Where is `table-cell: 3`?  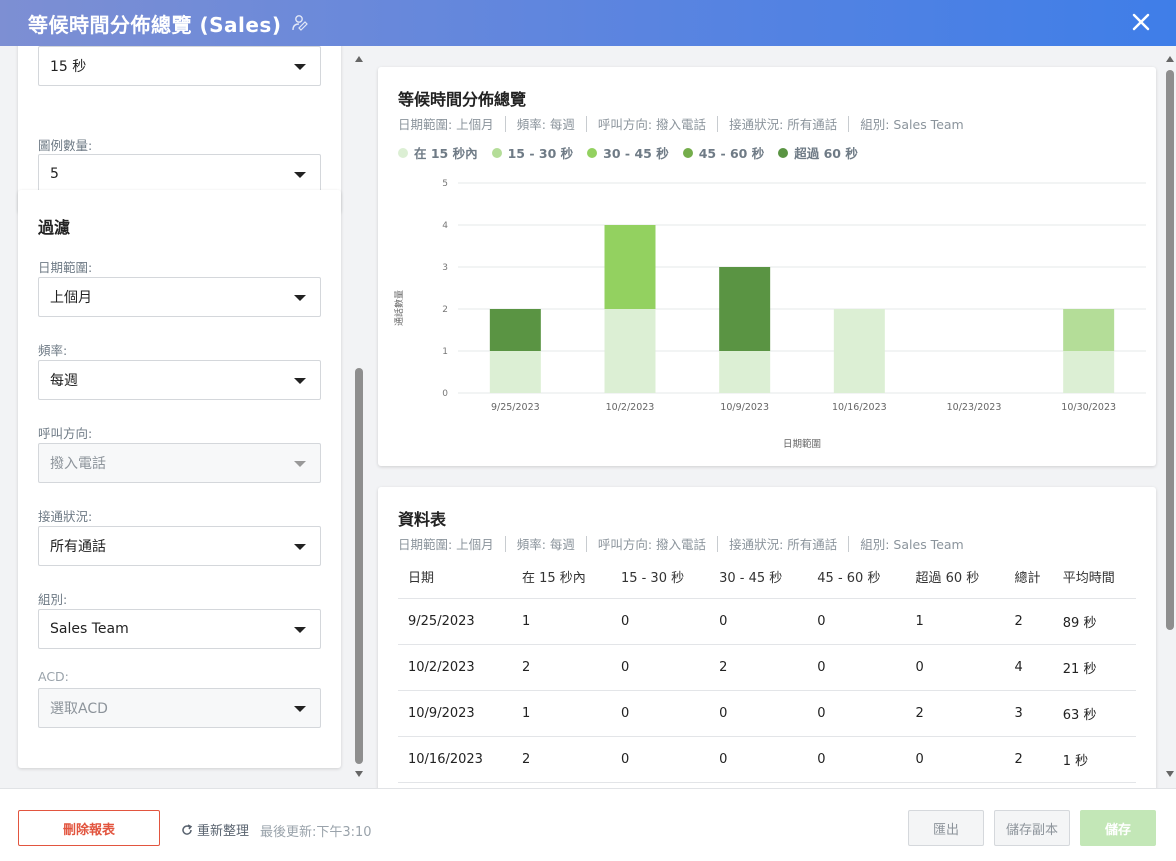 table-cell: 3 is located at coordinates (1028, 713).